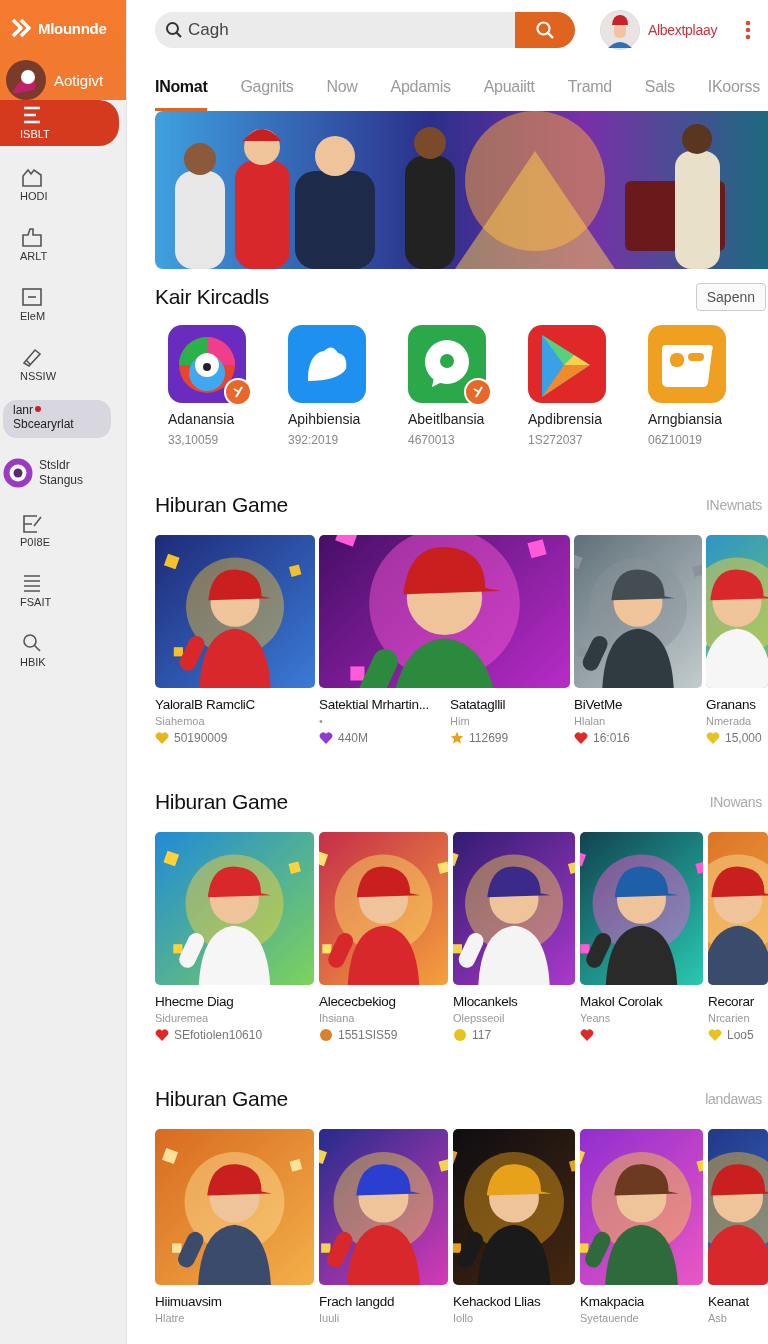  What do you see at coordinates (383, 1301) in the screenshot?
I see `game-title: Frach langdd` at bounding box center [383, 1301].